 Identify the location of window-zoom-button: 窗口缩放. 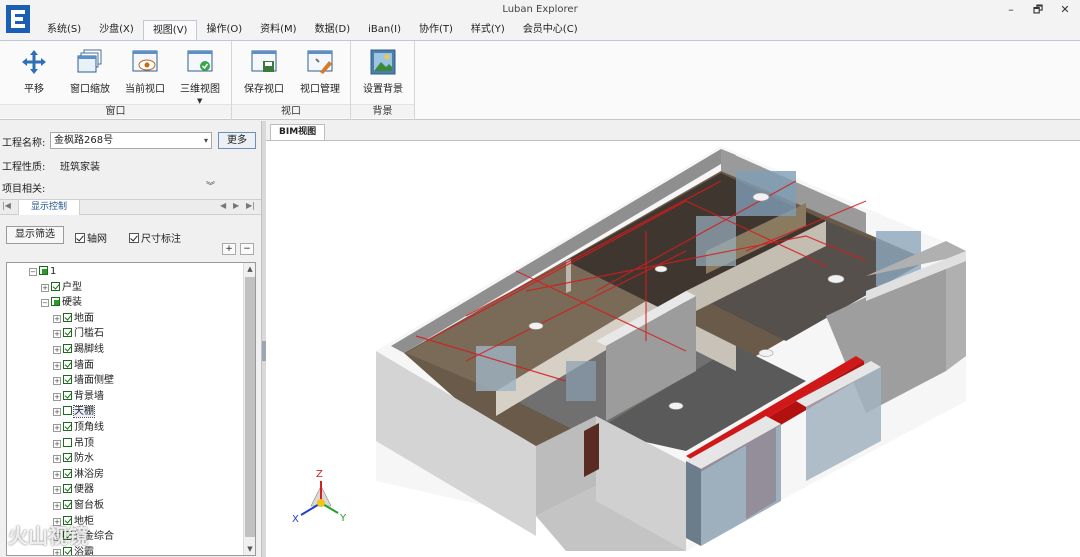
(90, 76).